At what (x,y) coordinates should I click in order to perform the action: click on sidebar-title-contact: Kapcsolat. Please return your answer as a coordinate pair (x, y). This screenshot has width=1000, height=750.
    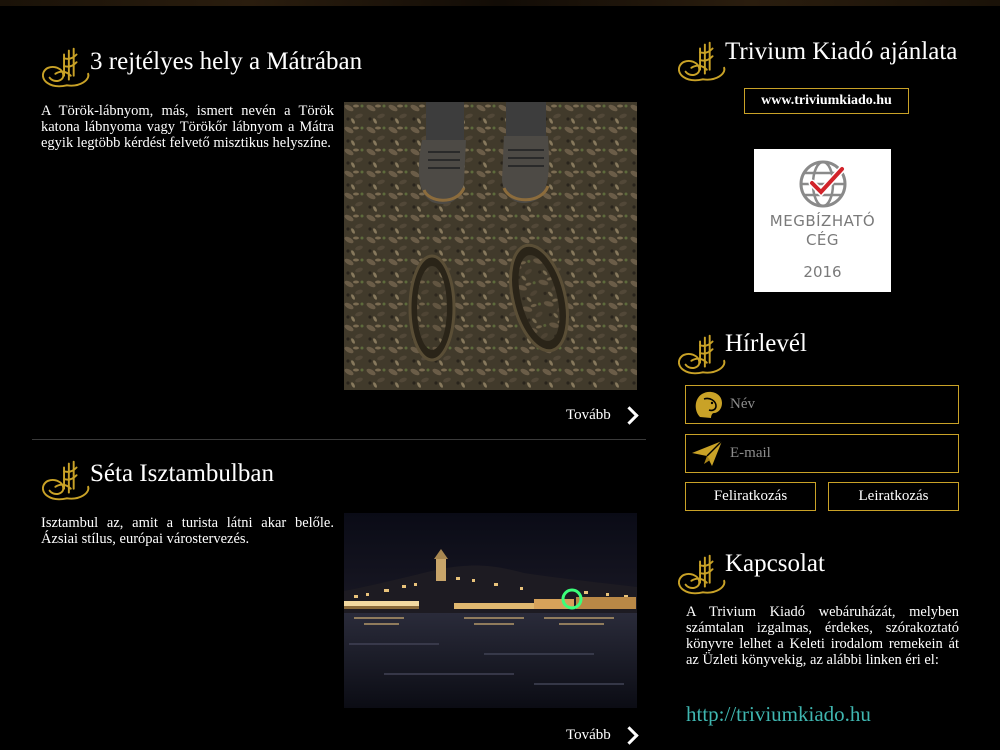
    Looking at the image, I should click on (775, 563).